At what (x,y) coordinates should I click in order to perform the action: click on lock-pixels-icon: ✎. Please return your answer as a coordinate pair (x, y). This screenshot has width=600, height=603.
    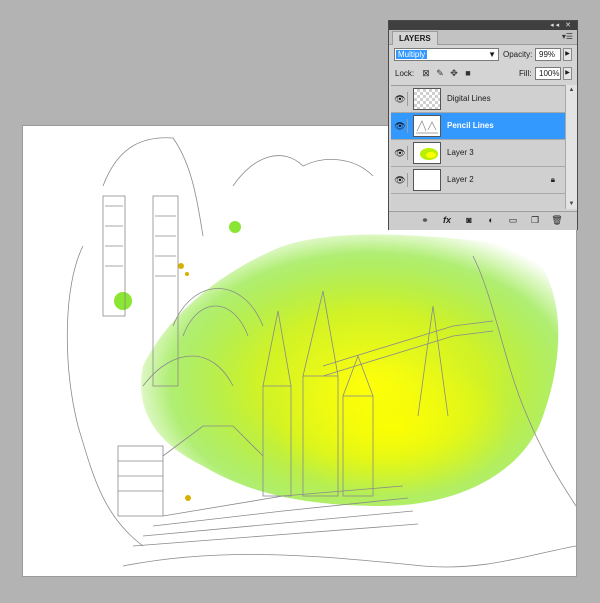
    Looking at the image, I should click on (440, 73).